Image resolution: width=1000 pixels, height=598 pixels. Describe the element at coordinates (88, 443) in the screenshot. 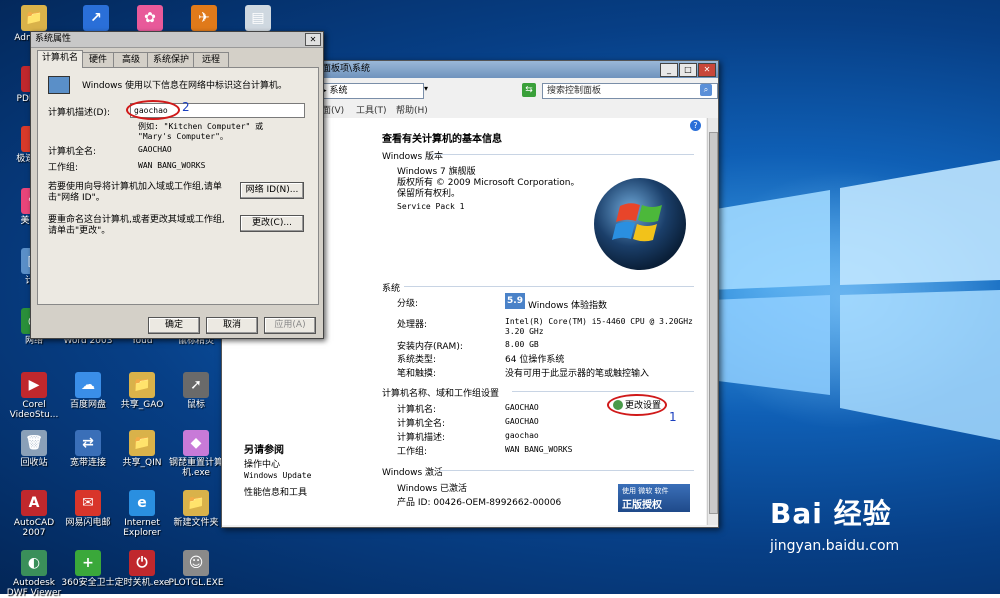

I see `broadband-glyph-icon: ⇄` at that location.